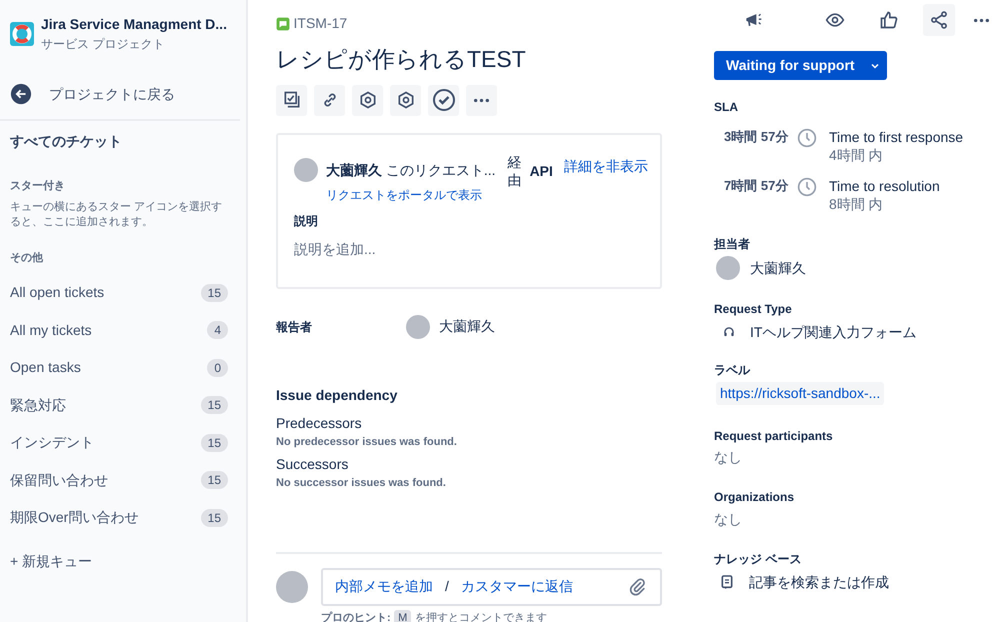  What do you see at coordinates (217, 330) in the screenshot?
I see `count-badge: 4` at bounding box center [217, 330].